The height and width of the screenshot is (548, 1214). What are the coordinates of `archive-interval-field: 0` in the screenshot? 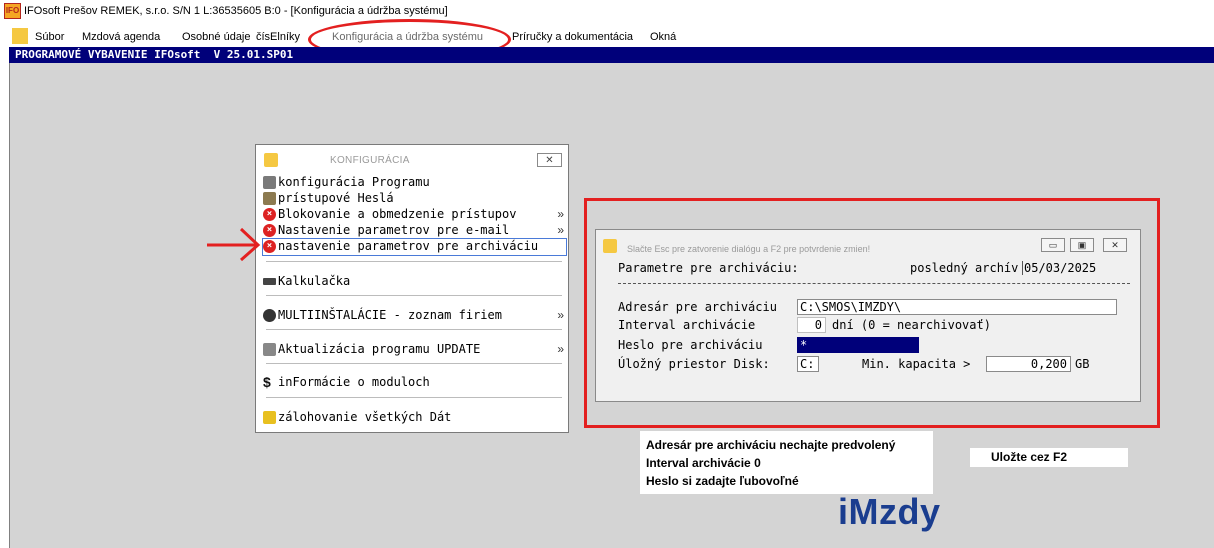 It's located at (811, 325).